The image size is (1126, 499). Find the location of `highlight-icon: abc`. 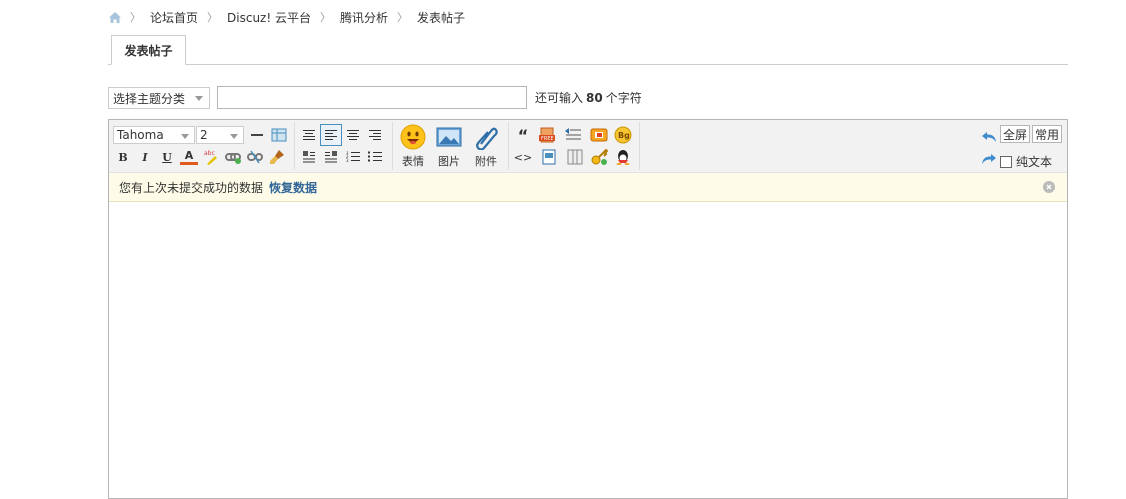

highlight-icon: abc is located at coordinates (210, 157).